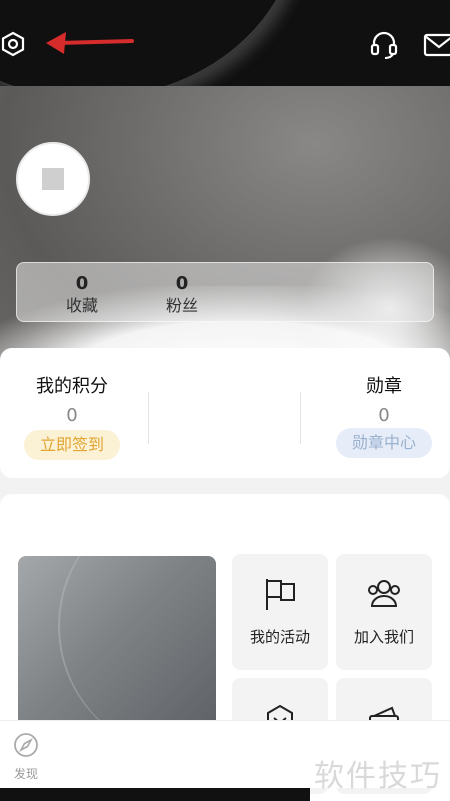  What do you see at coordinates (82, 283) in the screenshot?
I see `favorites-count: 0` at bounding box center [82, 283].